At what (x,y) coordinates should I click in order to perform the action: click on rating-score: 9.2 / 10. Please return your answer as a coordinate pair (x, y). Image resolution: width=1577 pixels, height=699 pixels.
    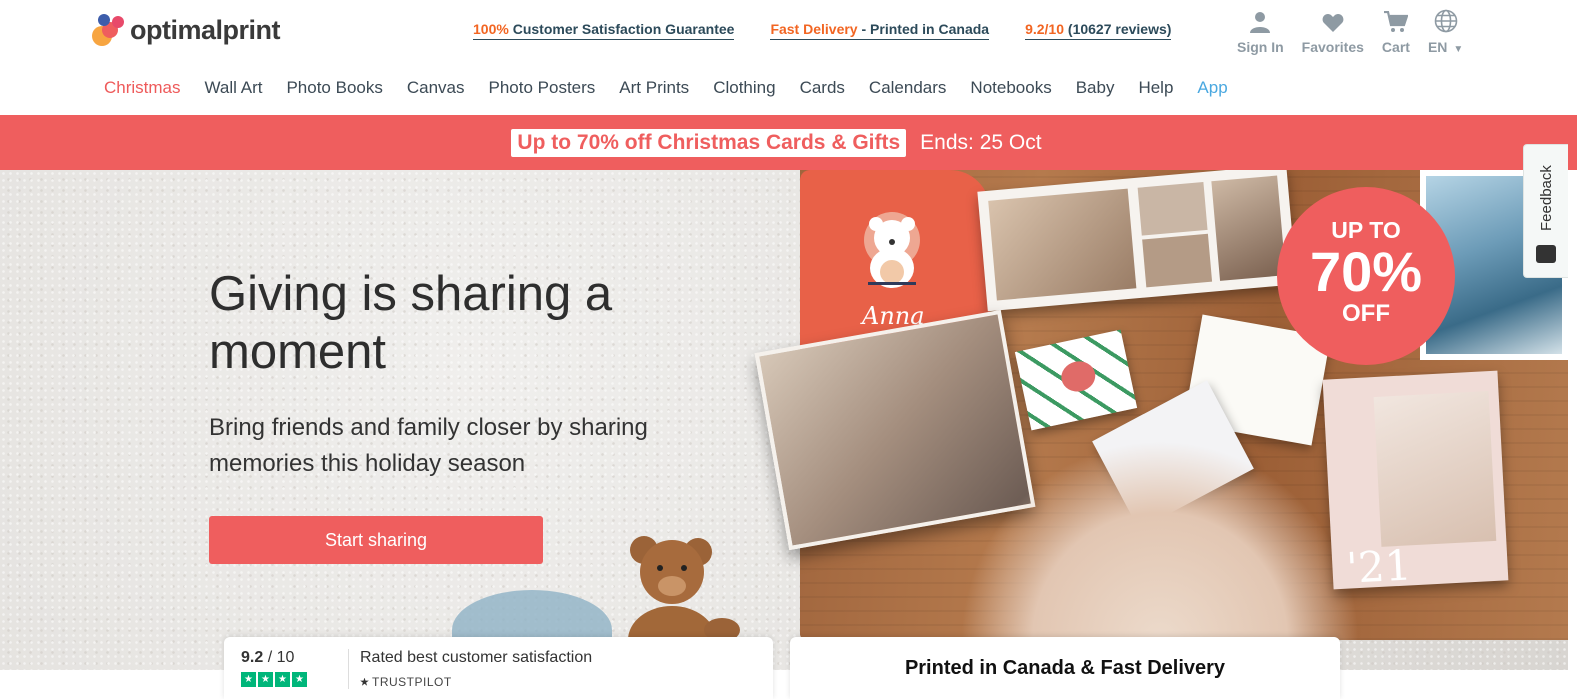
    Looking at the image, I should click on (267, 658).